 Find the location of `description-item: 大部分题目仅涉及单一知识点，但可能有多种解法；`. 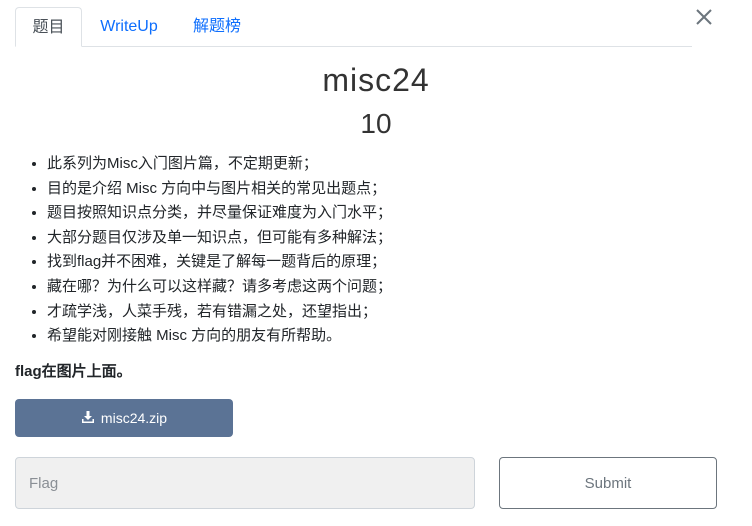

description-item: 大部分题目仅涉及单一知识点，但可能有多种解法； is located at coordinates (219, 238).